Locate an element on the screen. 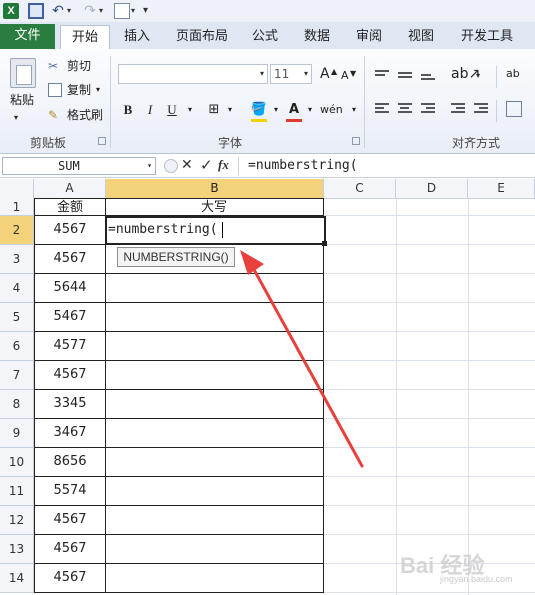  watermark-url: jingyan.baidu.com is located at coordinates (476, 579).